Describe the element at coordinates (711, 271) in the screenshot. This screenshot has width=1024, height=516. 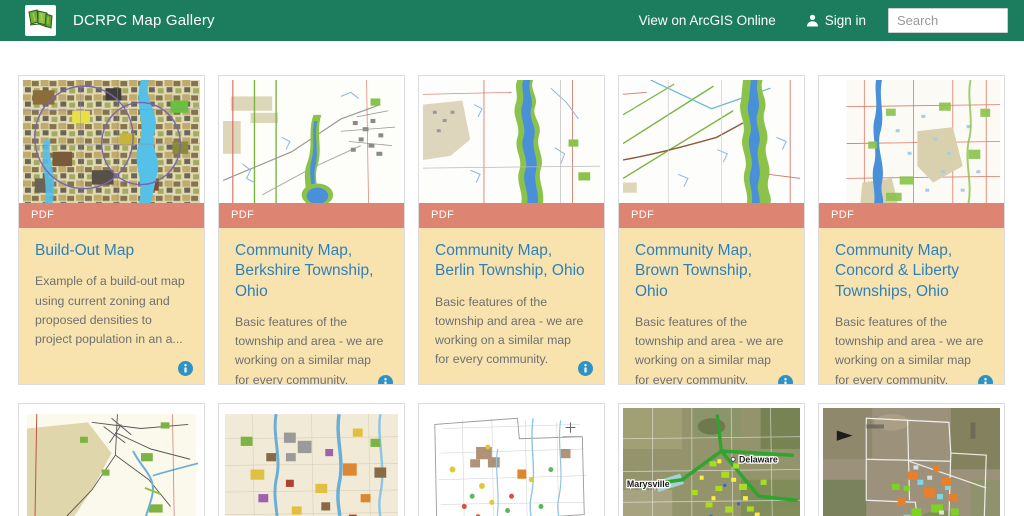
I see `card-title-link: Community Map, Brown Township, Ohio` at that location.